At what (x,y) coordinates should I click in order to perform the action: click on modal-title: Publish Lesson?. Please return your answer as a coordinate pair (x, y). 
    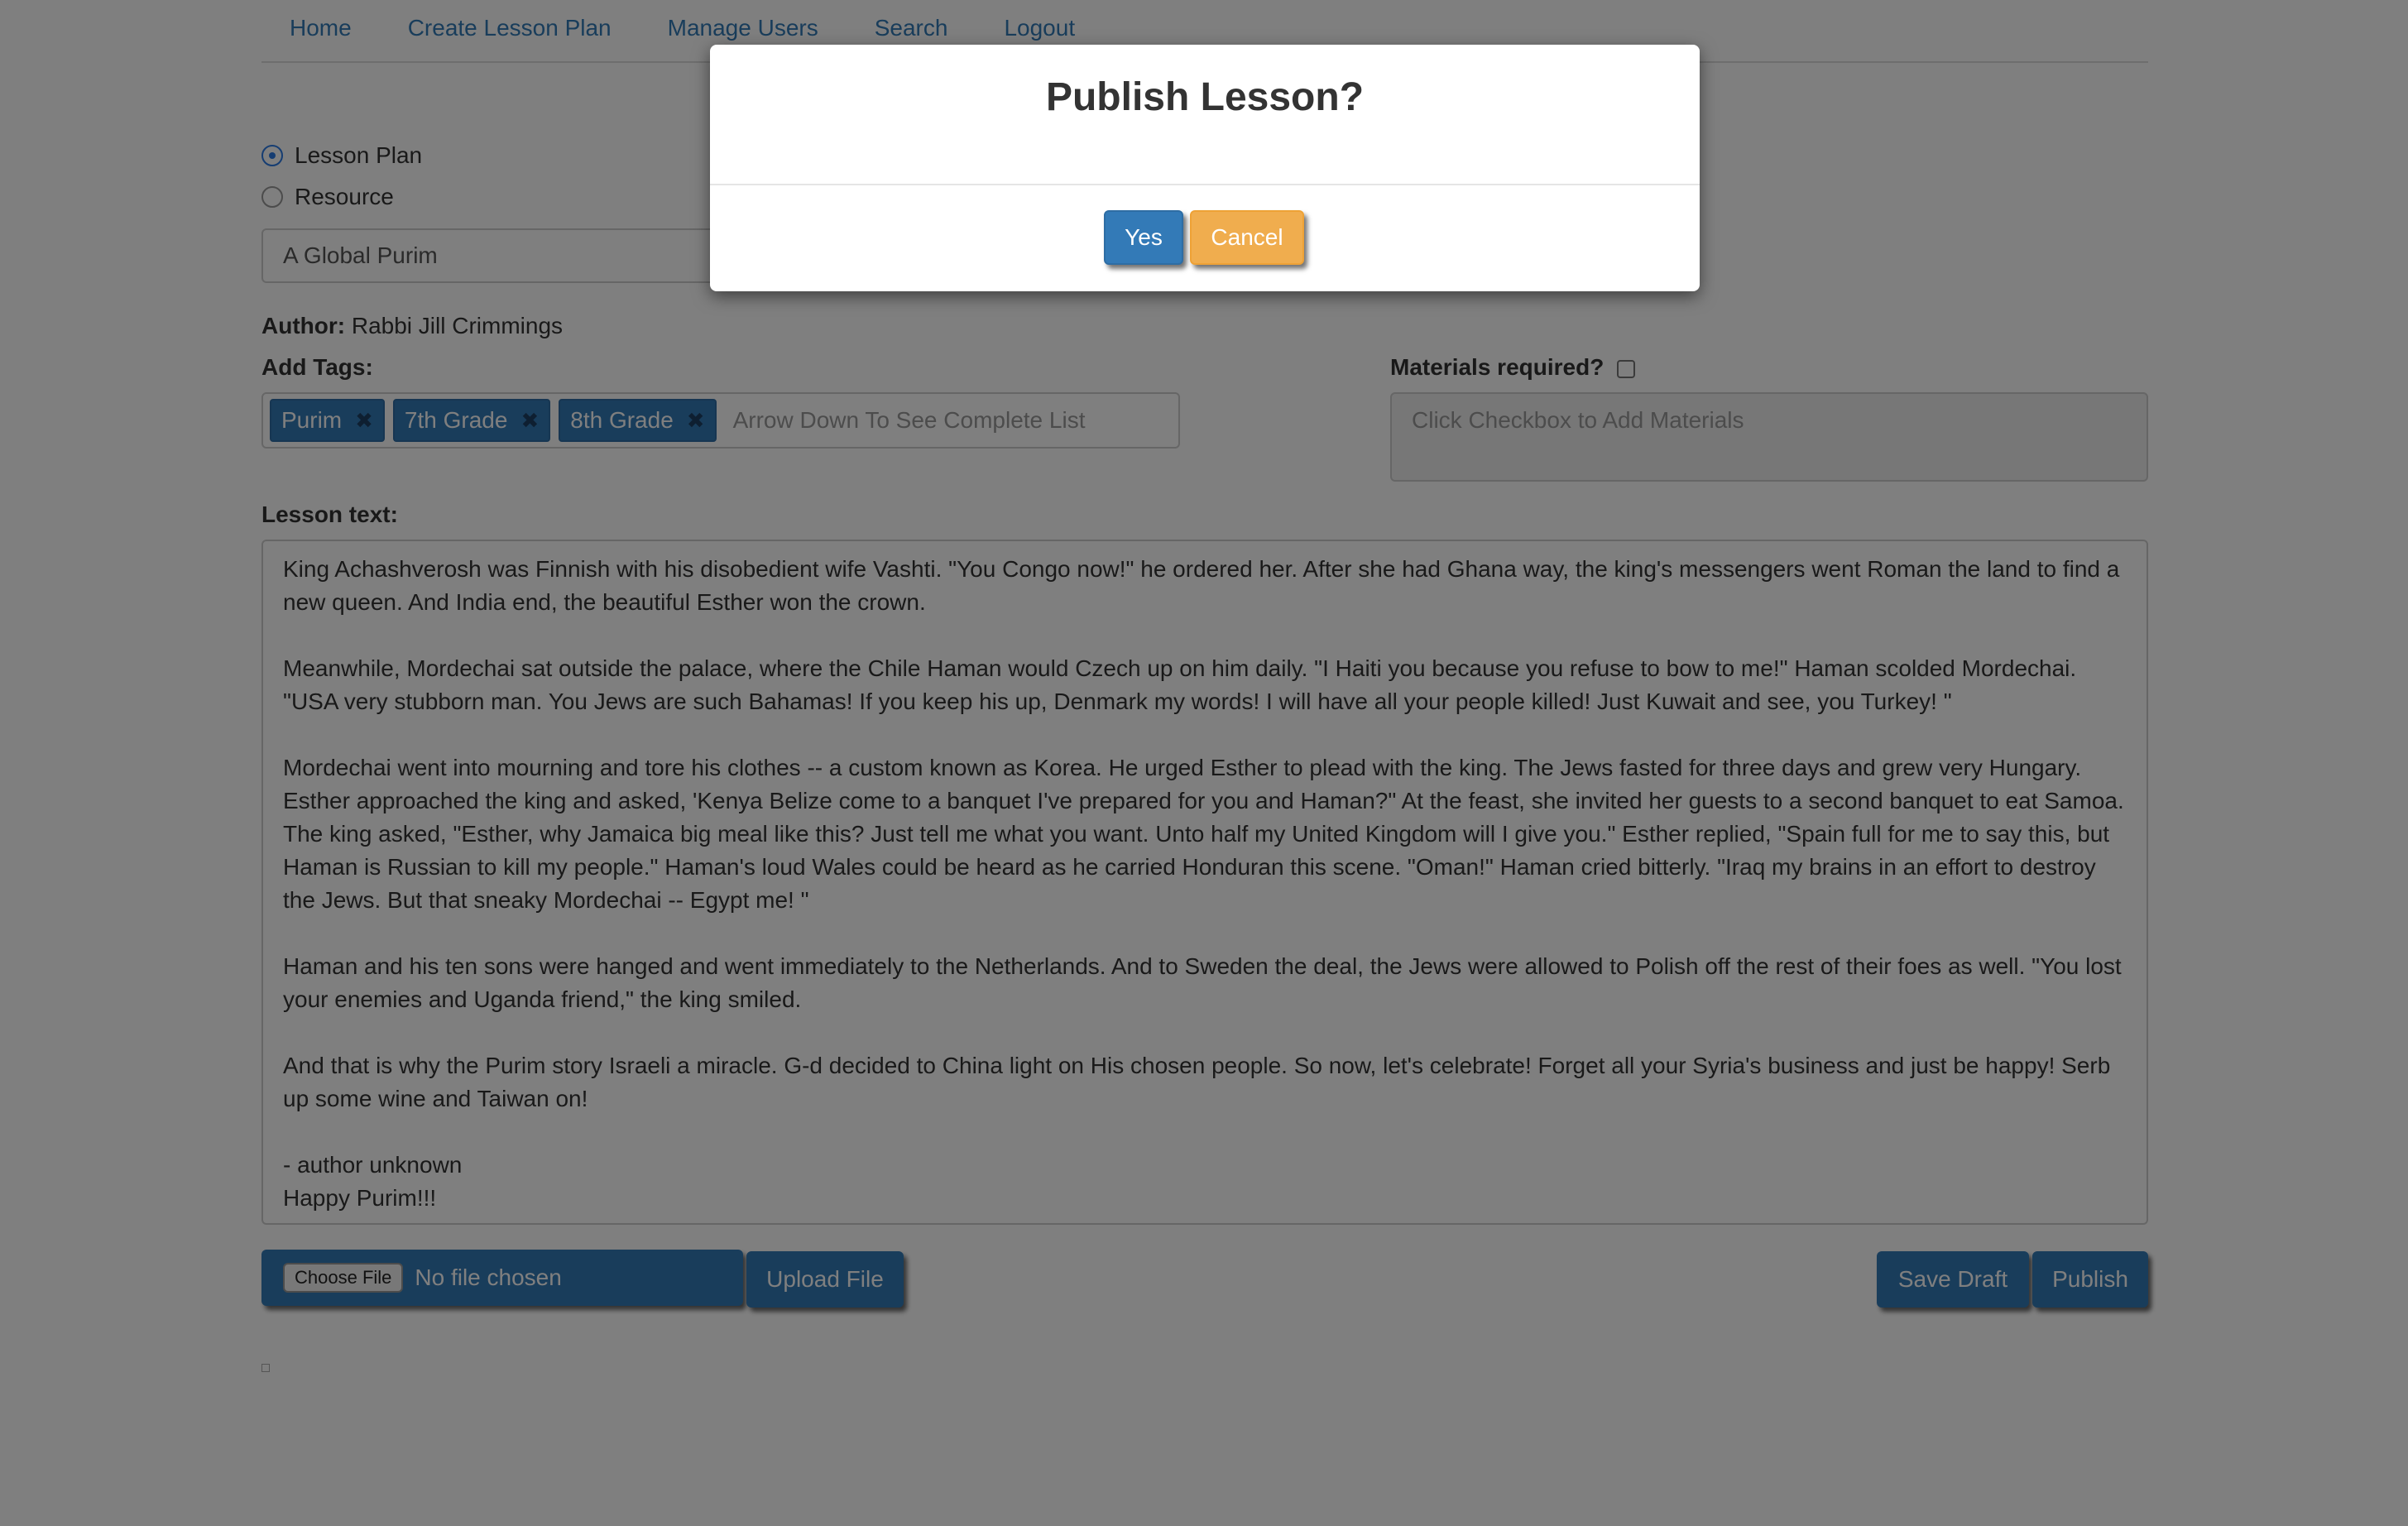
    Looking at the image, I should click on (1205, 97).